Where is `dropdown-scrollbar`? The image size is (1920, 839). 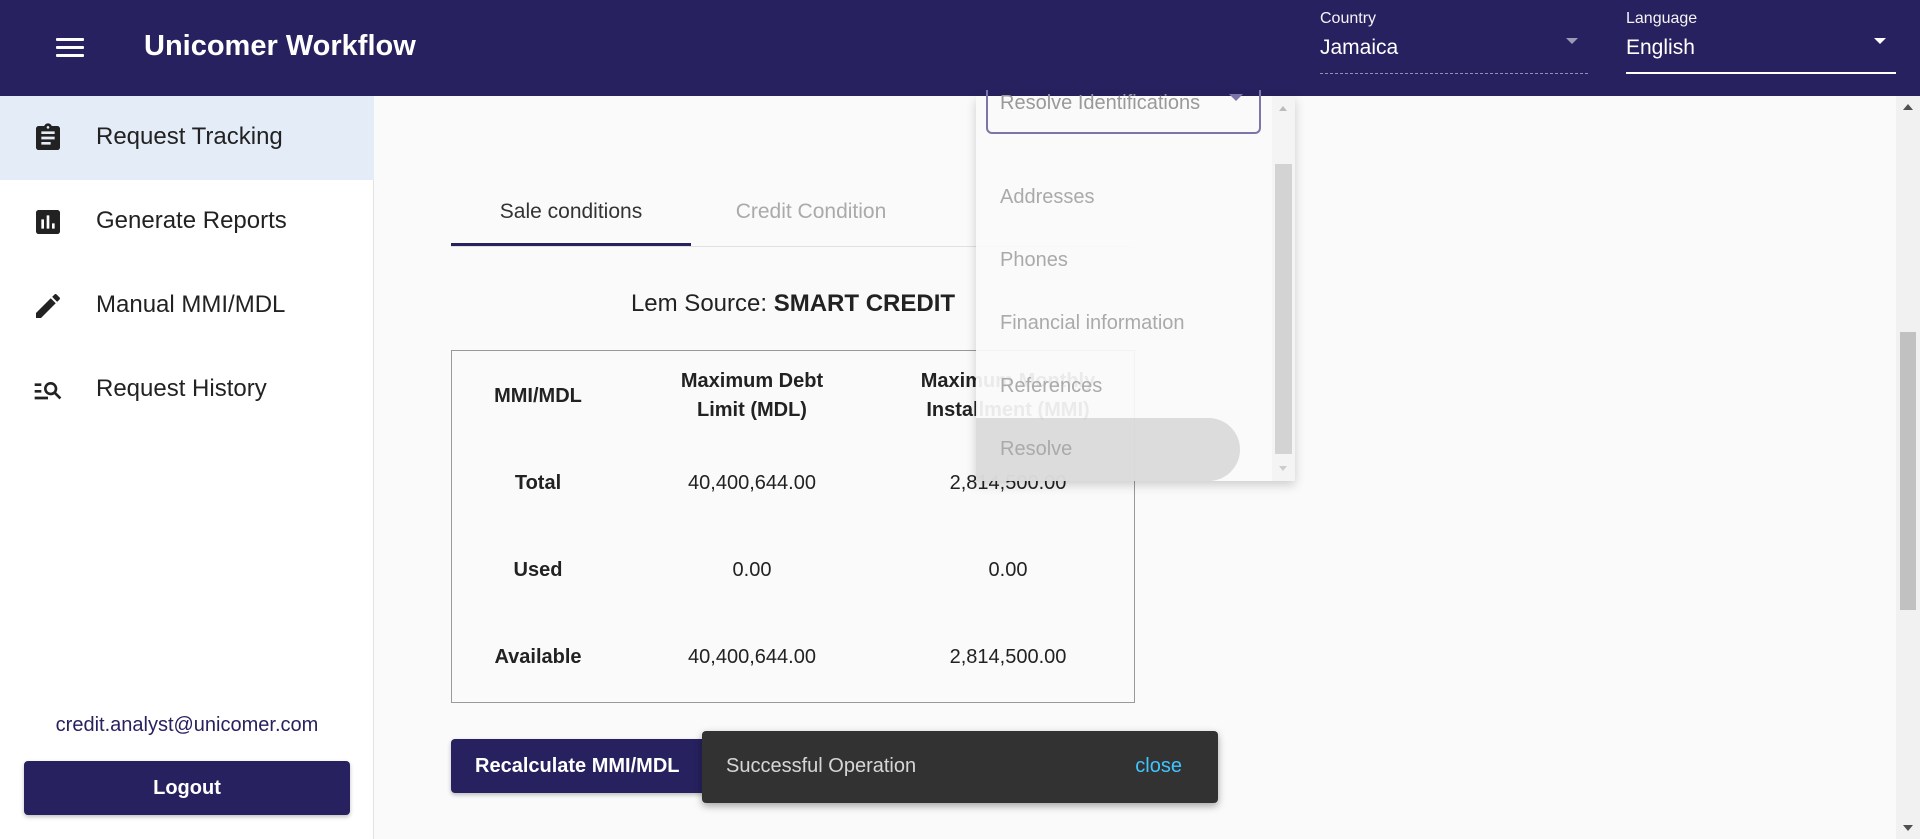 dropdown-scrollbar is located at coordinates (1283, 288).